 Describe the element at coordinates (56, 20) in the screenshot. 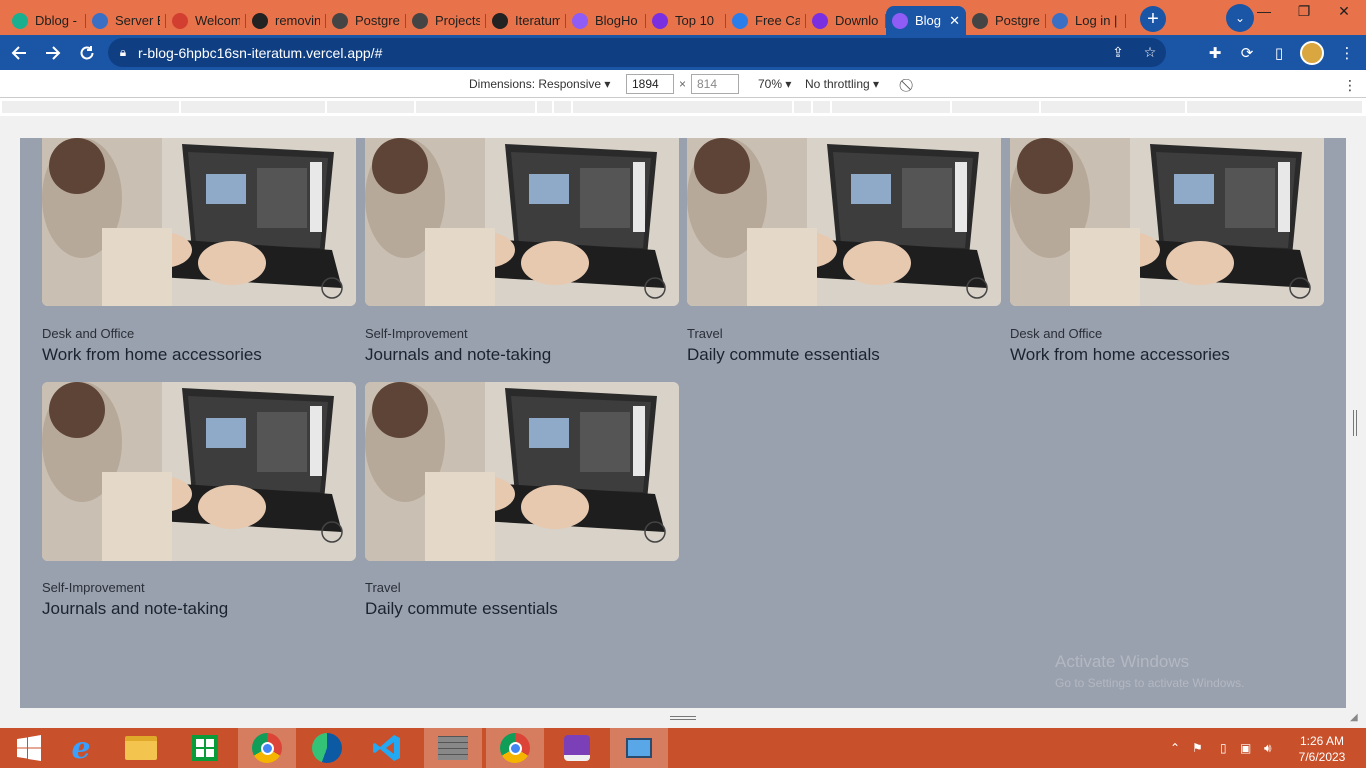

I see `tab-label: Dblog -` at that location.